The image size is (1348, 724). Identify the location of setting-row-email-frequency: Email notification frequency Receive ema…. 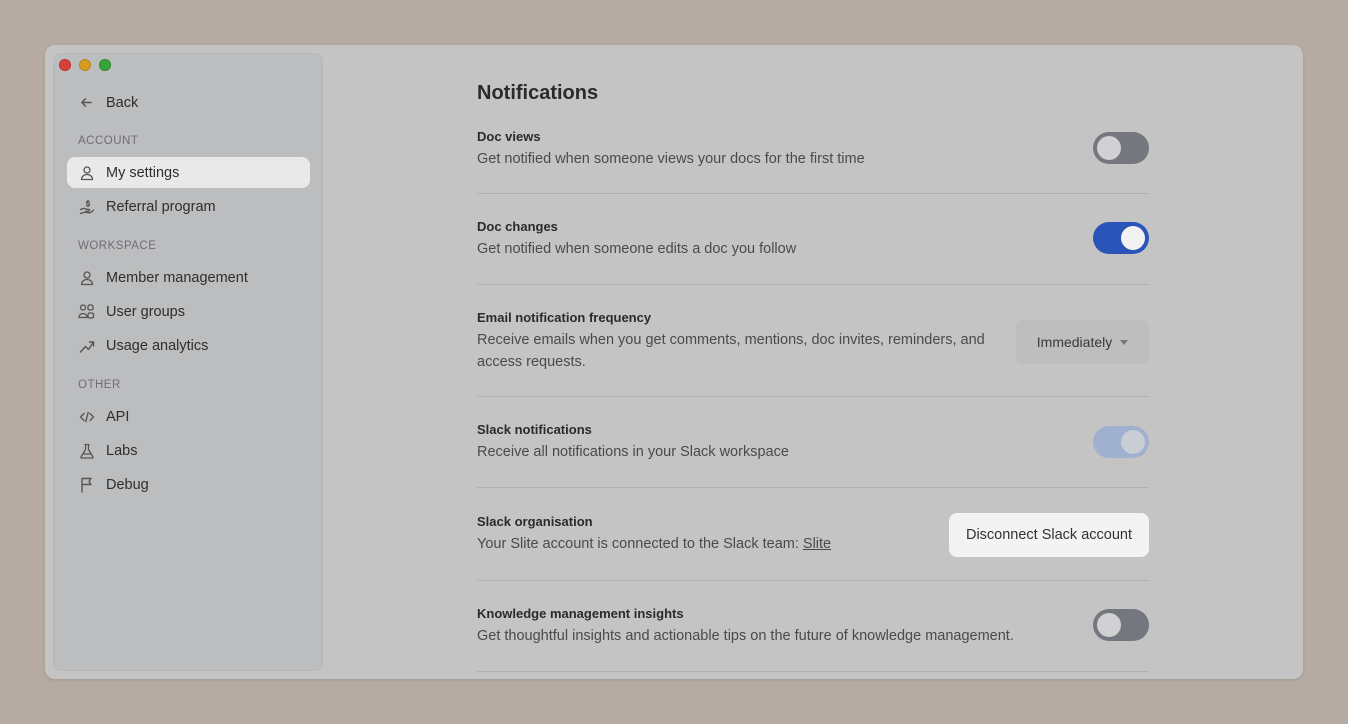
(813, 341).